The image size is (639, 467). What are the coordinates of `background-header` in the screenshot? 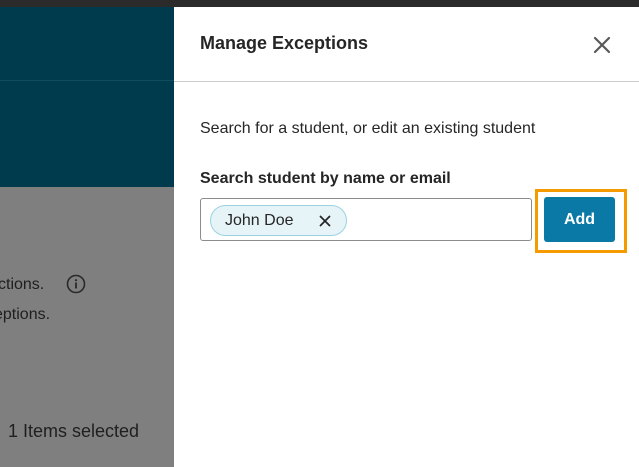 It's located at (87, 97).